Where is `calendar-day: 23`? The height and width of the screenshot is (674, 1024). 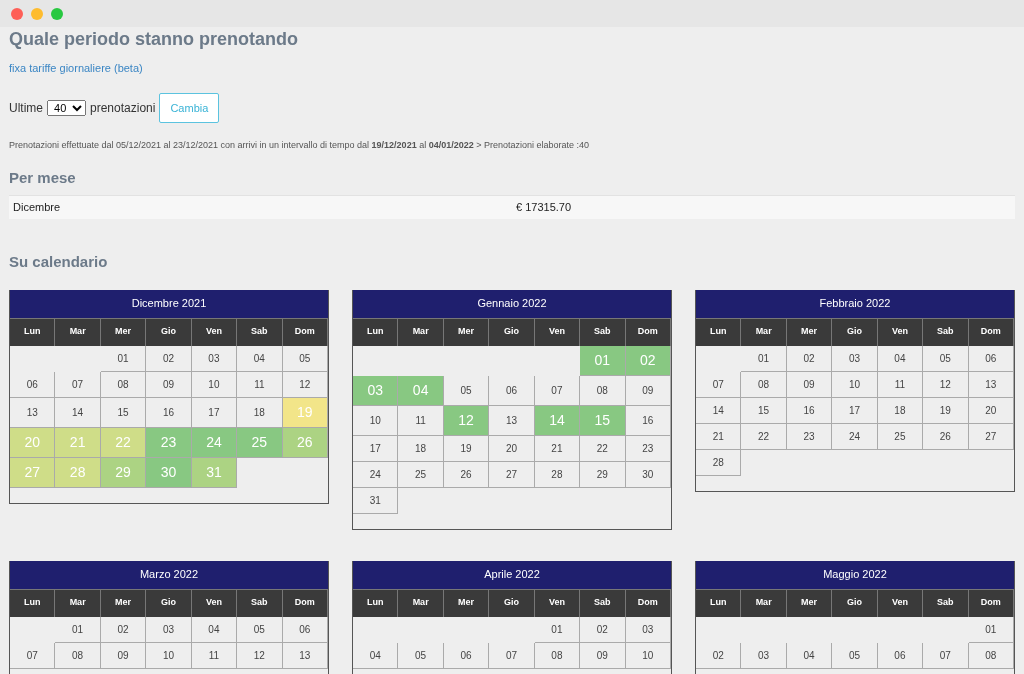 calendar-day: 23 is located at coordinates (169, 442).